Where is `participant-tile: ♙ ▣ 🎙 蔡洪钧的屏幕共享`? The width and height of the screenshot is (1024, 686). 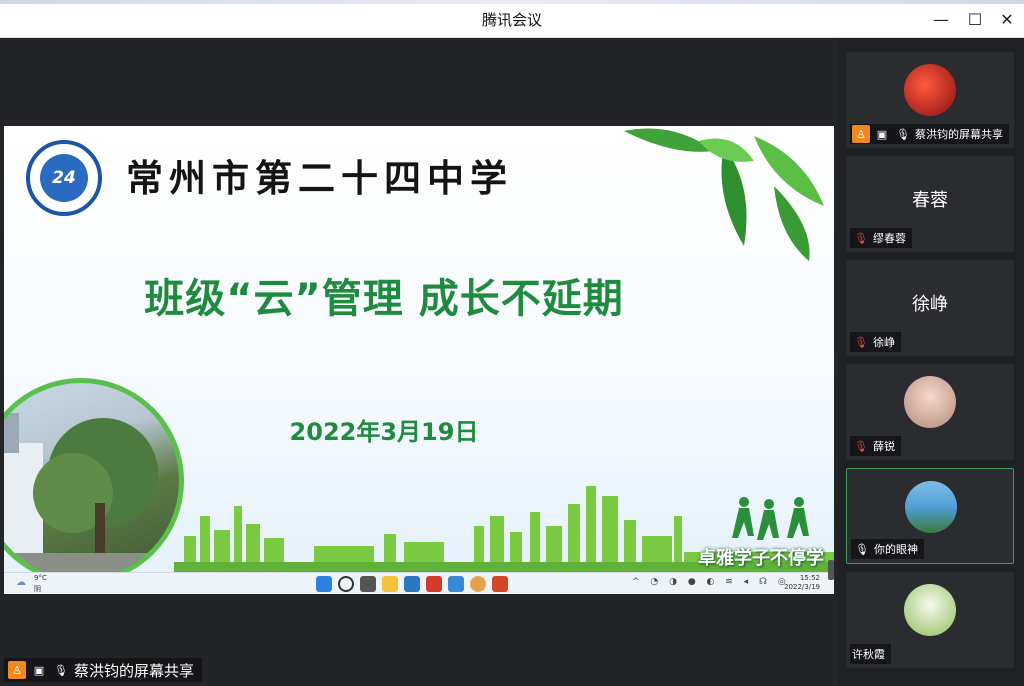
participant-tile: ♙ ▣ 🎙 蔡洪钧的屏幕共享 is located at coordinates (930, 100).